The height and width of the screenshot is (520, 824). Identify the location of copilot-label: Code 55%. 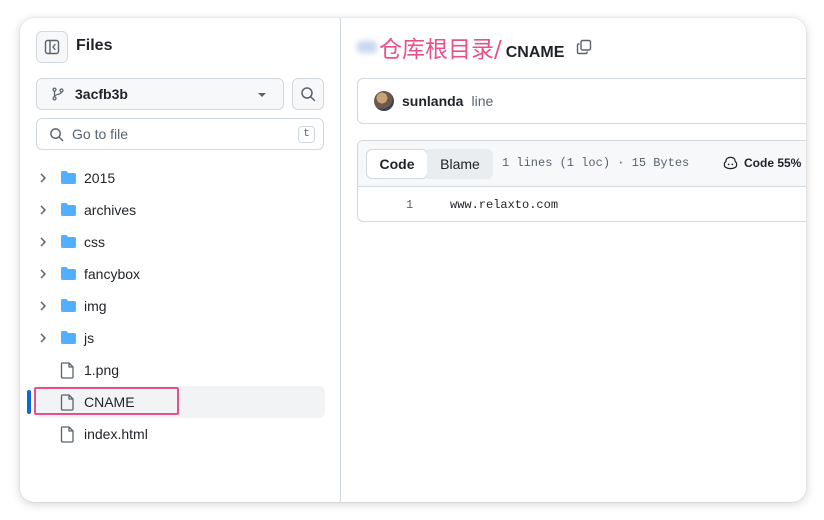
(773, 163).